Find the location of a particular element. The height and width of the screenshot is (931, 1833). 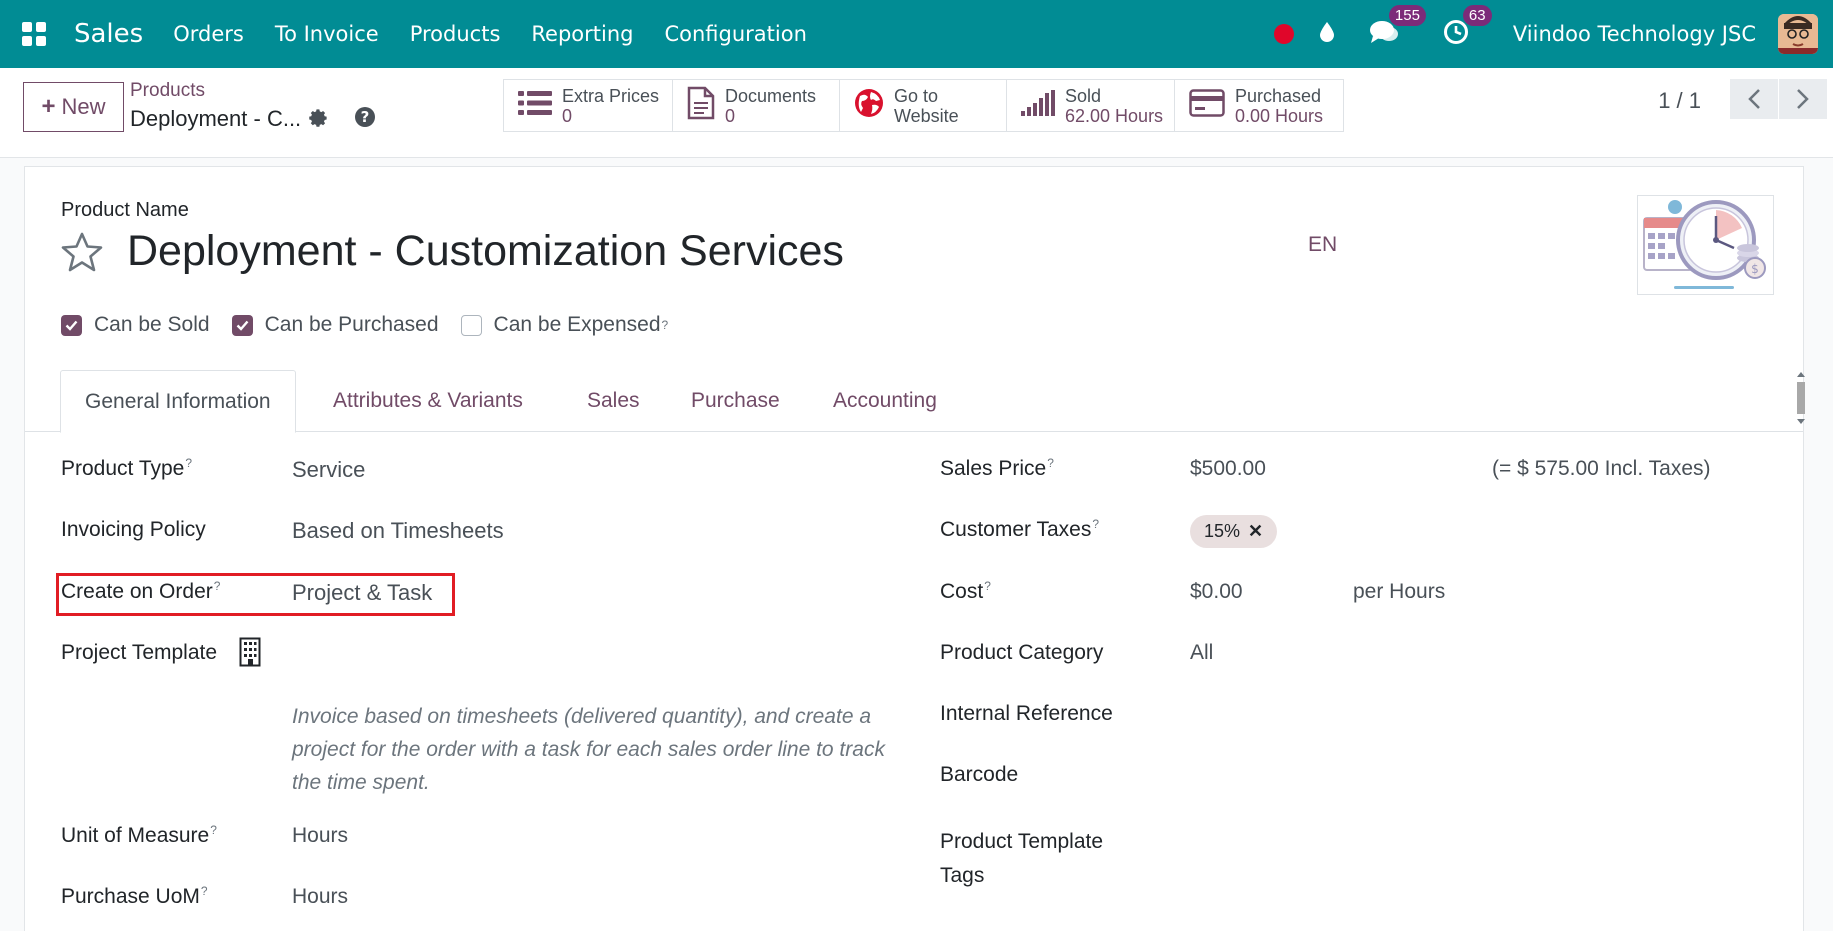

pager-counter: 1 / 1 is located at coordinates (1679, 101).